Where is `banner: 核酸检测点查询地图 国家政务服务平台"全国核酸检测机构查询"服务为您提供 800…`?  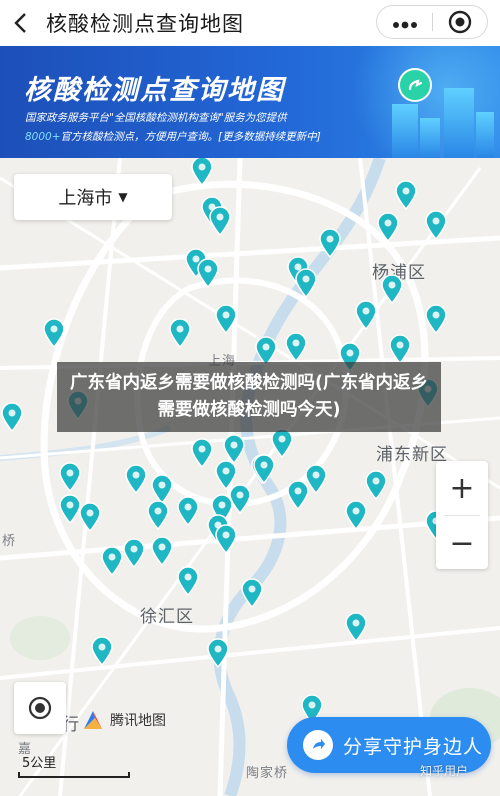
banner: 核酸检测点查询地图 国家政务服务平台"全国核酸检测机构查询"服务为您提供 800… is located at coordinates (250, 102).